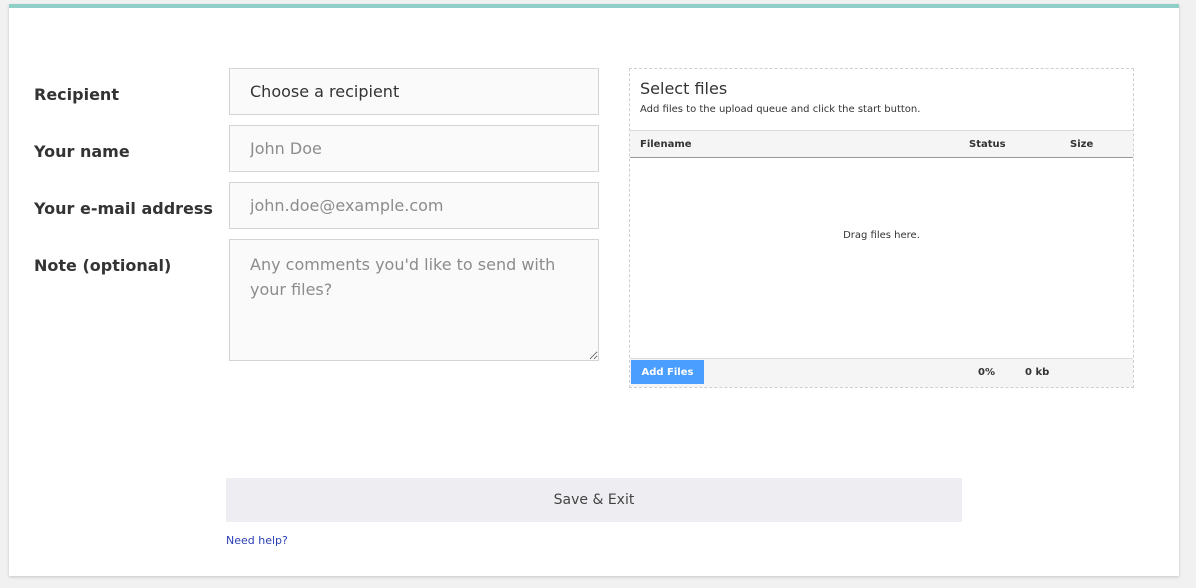  What do you see at coordinates (881, 258) in the screenshot?
I see `file-drop-zone: Drag files here.` at bounding box center [881, 258].